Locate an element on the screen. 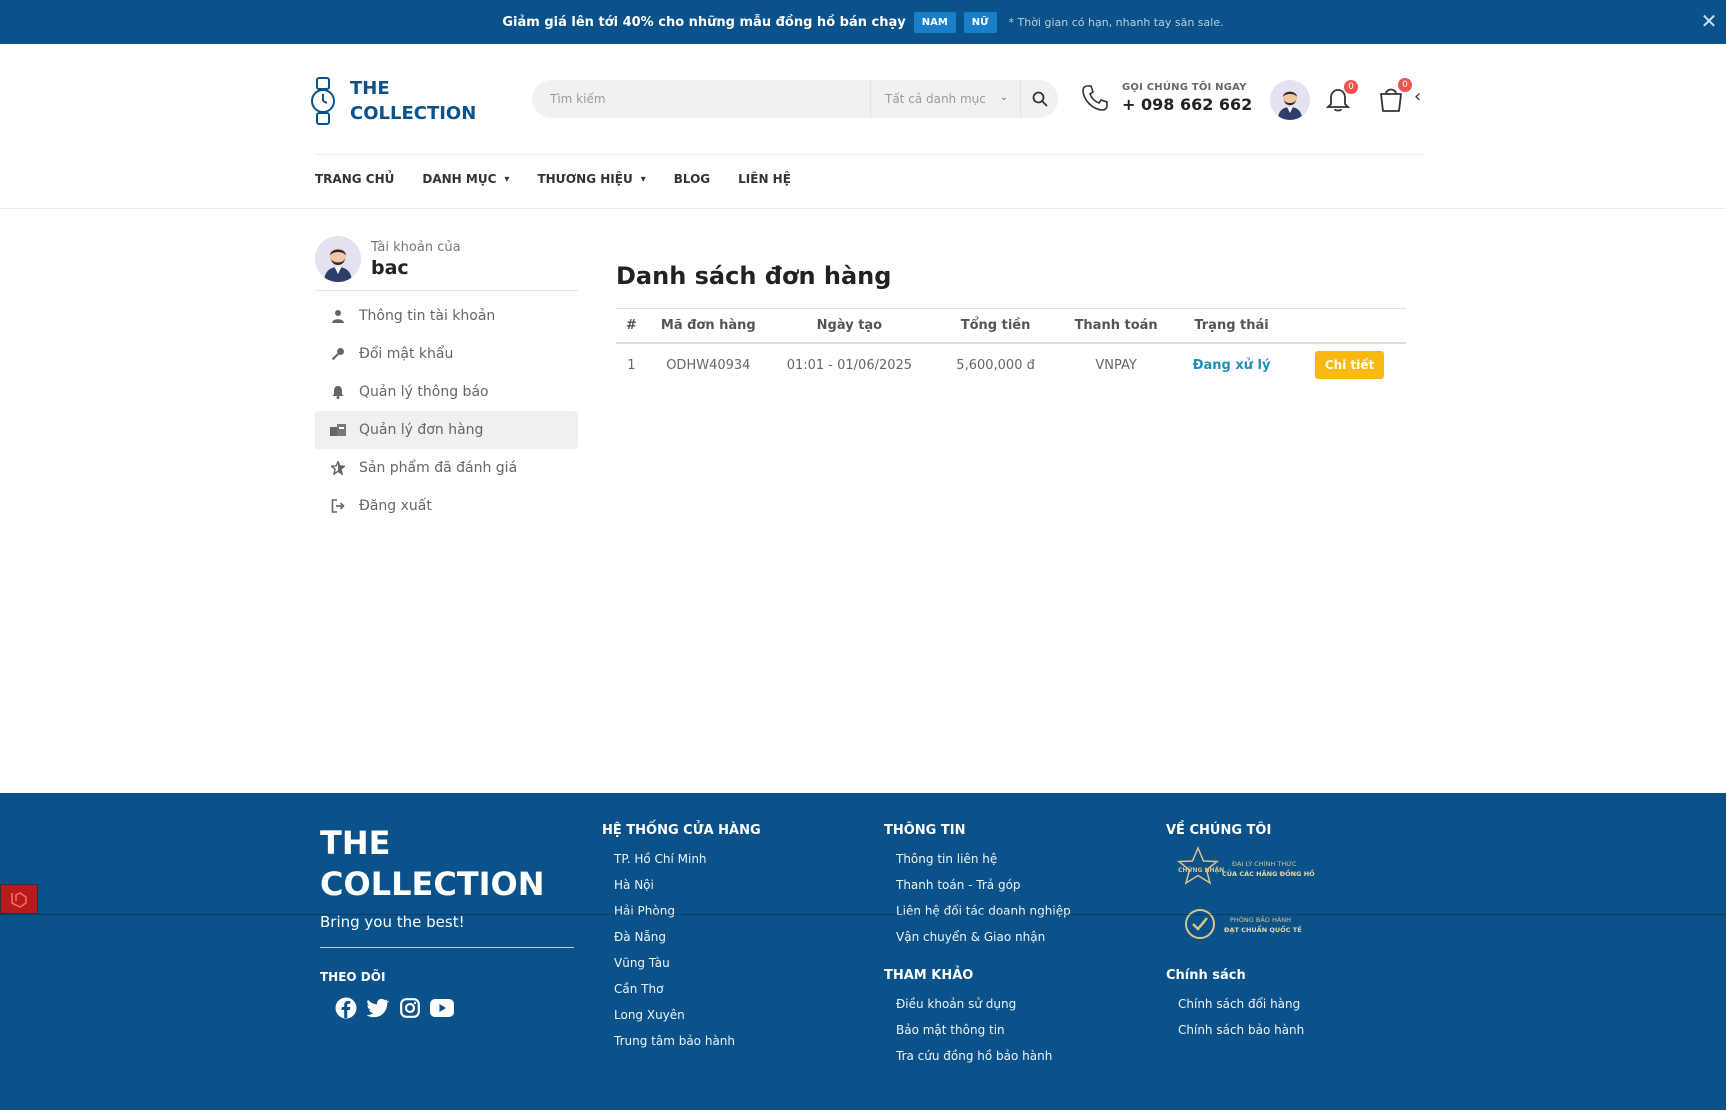  notifications-button: 0 is located at coordinates (1341, 97).